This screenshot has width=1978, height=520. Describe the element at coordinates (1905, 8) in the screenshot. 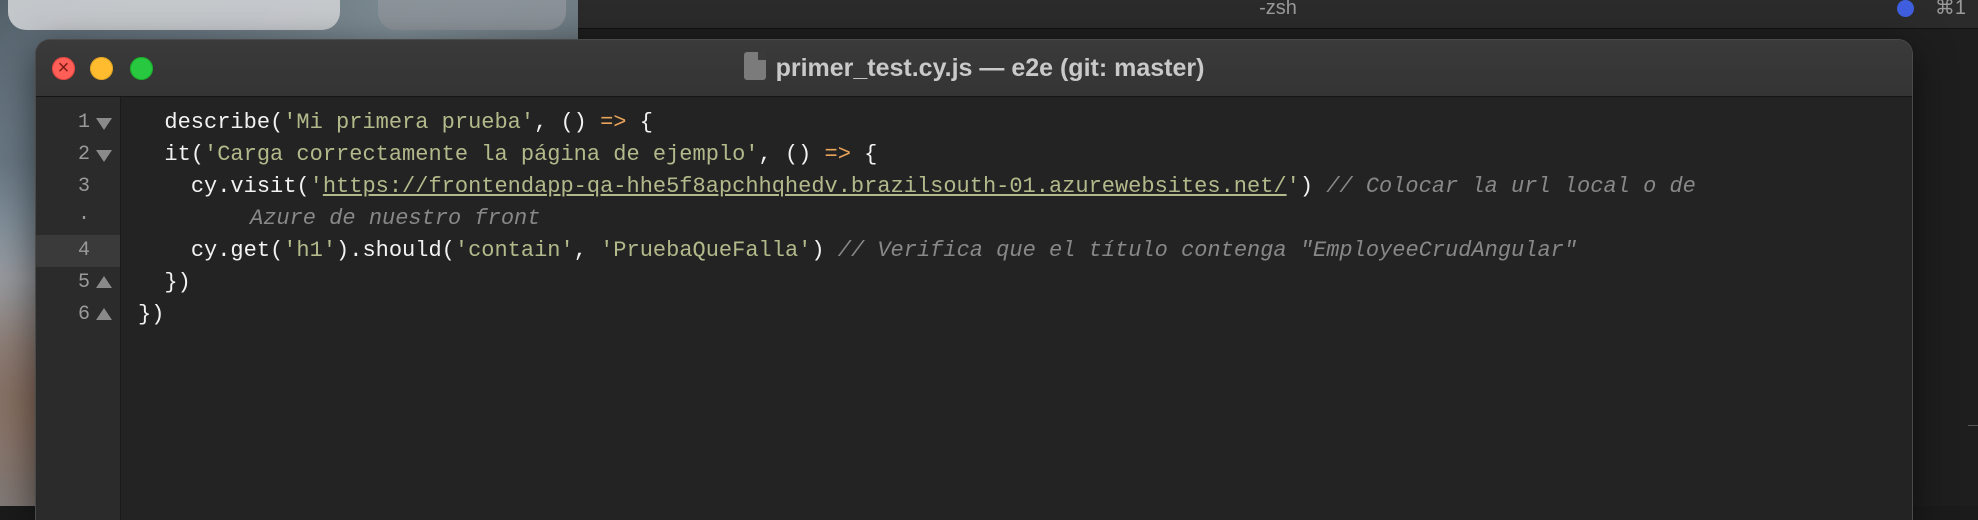

I see `terminal-status-dot-icon` at that location.